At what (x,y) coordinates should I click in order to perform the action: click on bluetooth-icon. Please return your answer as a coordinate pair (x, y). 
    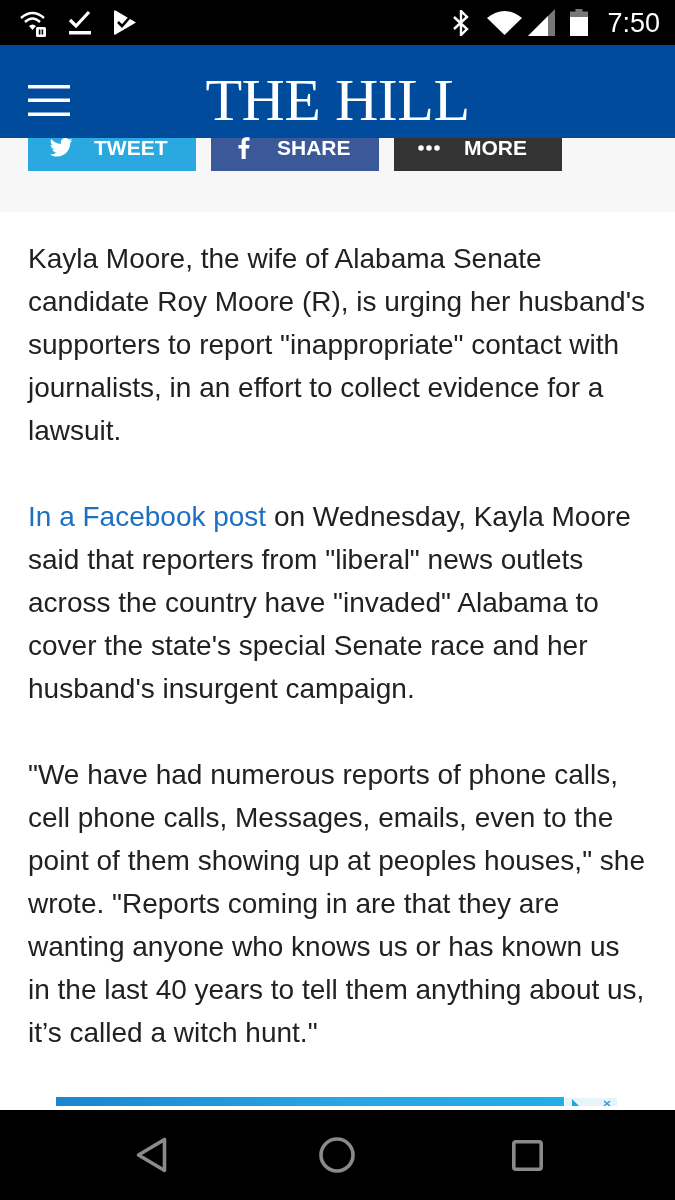
    Looking at the image, I should click on (461, 22).